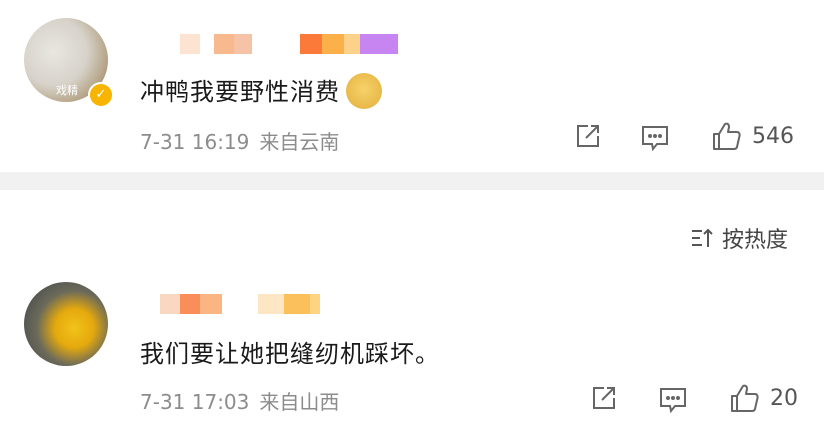 Image resolution: width=824 pixels, height=436 pixels. What do you see at coordinates (412, 181) in the screenshot?
I see `section-divider` at bounding box center [412, 181].